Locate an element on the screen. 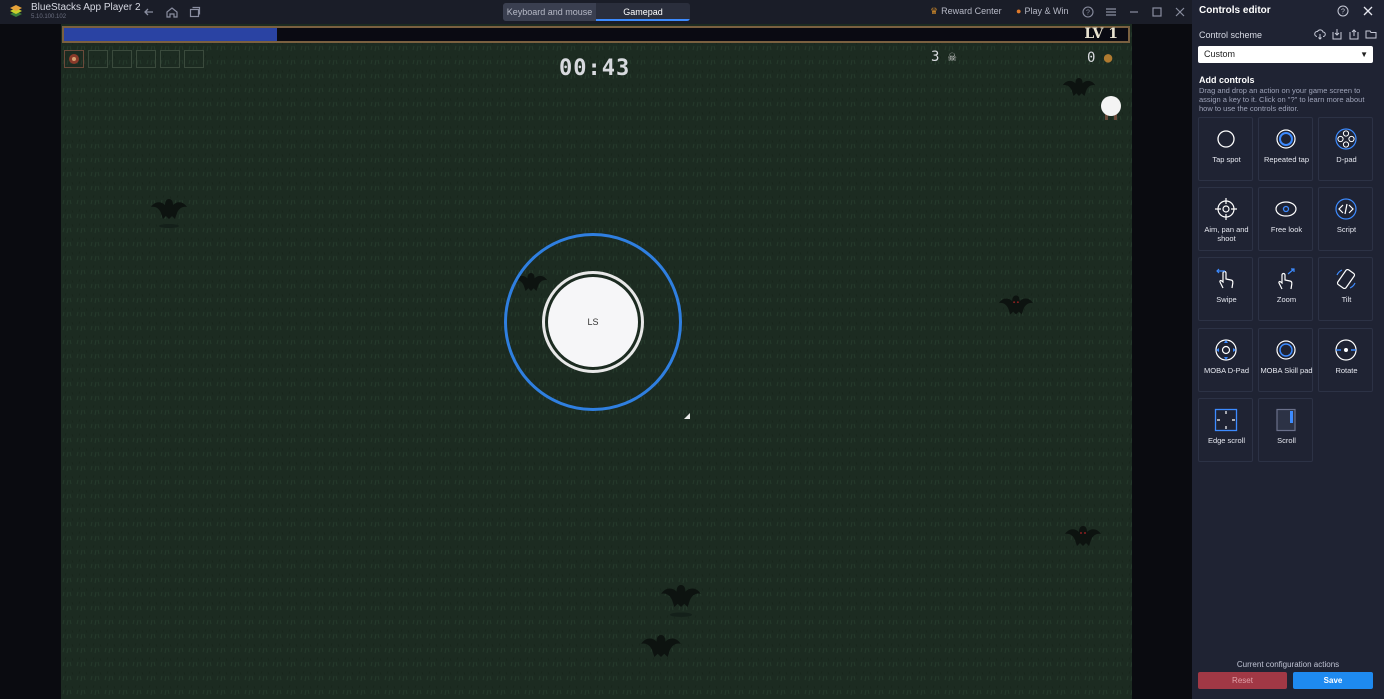 This screenshot has height=699, width=1384. weapon-slot-whip is located at coordinates (74, 59).